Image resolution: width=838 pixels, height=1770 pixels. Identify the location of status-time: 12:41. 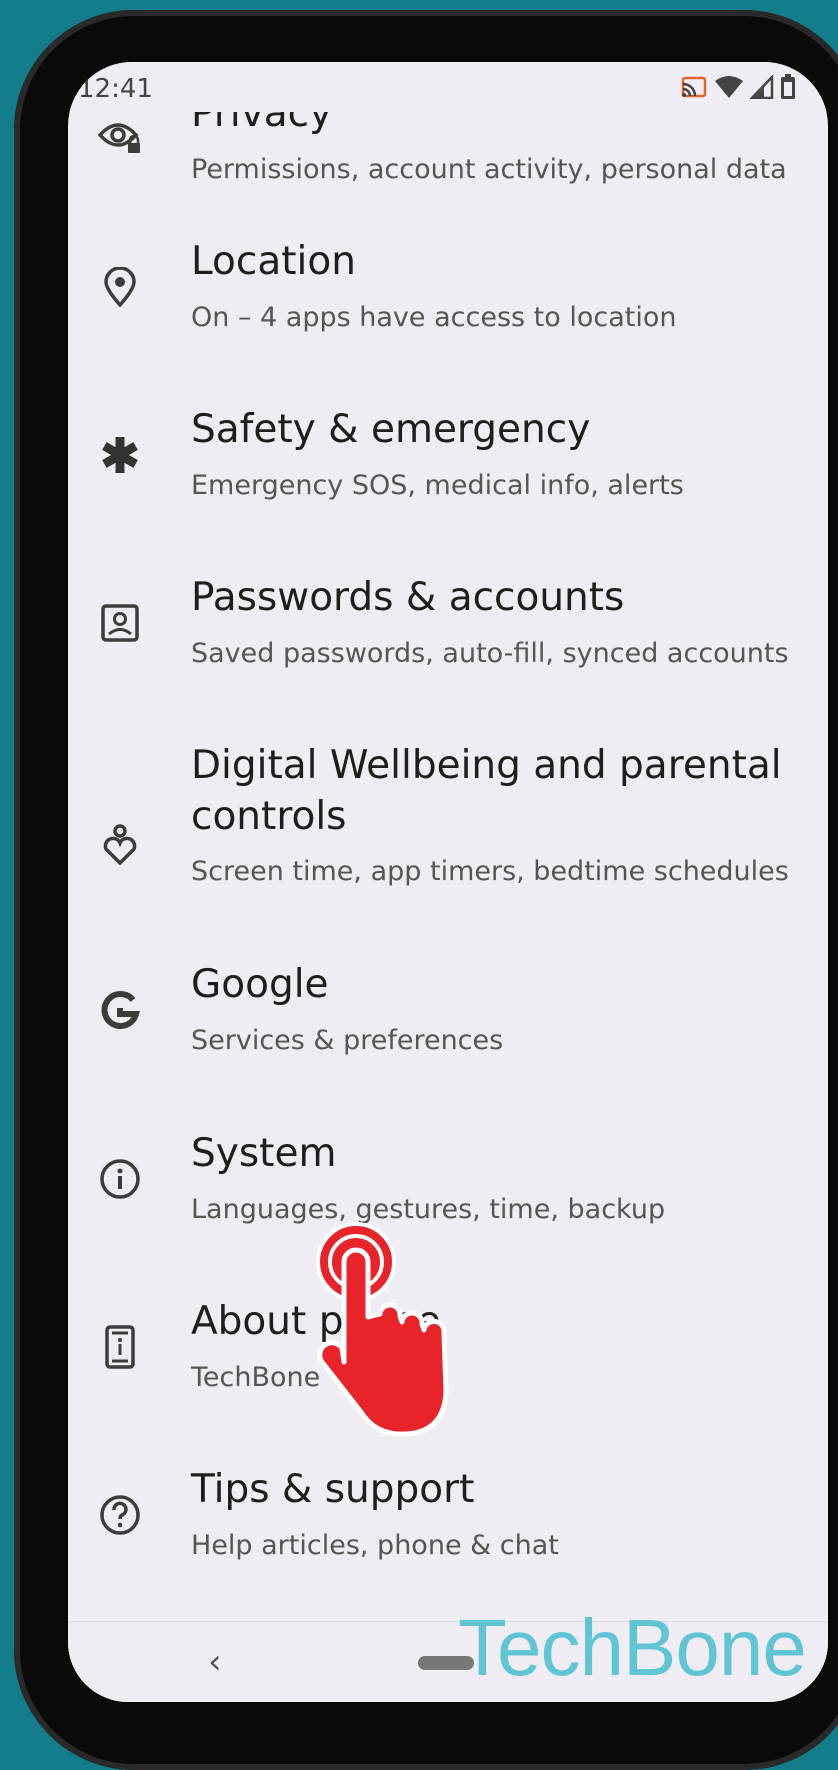
(115, 89).